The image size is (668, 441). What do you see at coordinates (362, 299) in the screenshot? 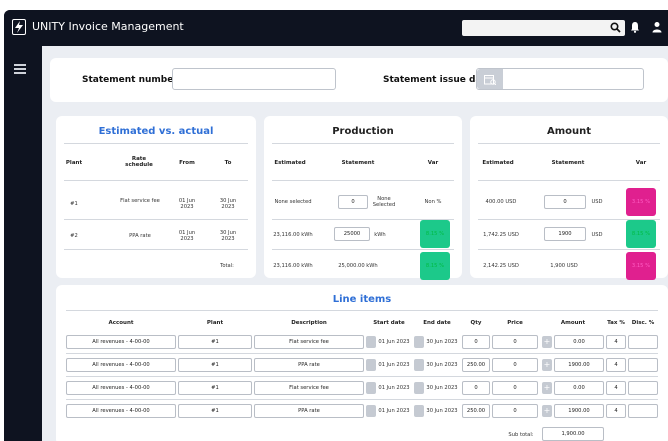
I see `line-items-title: Line items` at bounding box center [362, 299].